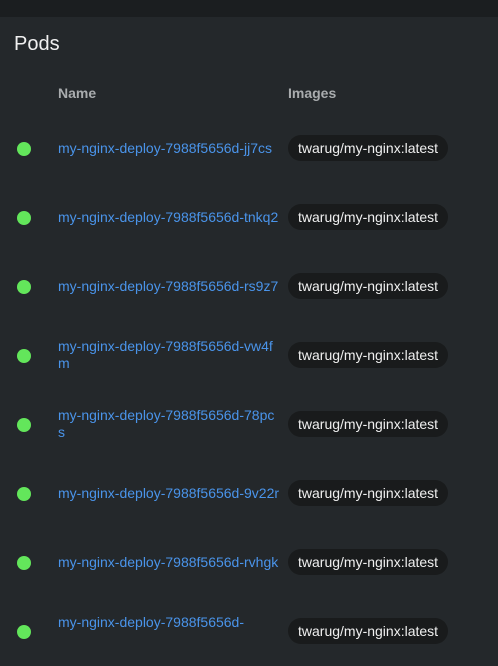  Describe the element at coordinates (169, 355) in the screenshot. I see `pod-name-link: my-nginx-deploy-7988f5656d-vw4fm` at that location.